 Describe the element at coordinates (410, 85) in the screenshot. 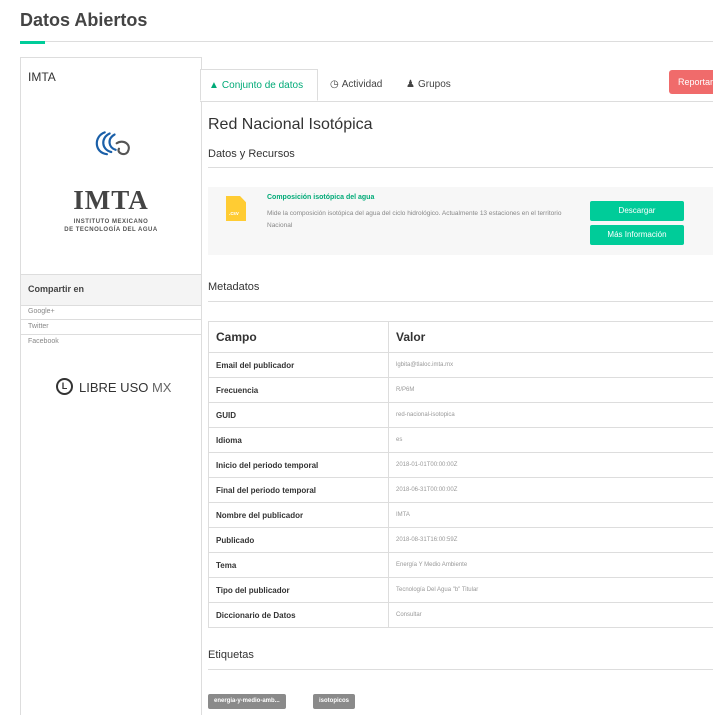

I see `users-icon: ♟` at that location.